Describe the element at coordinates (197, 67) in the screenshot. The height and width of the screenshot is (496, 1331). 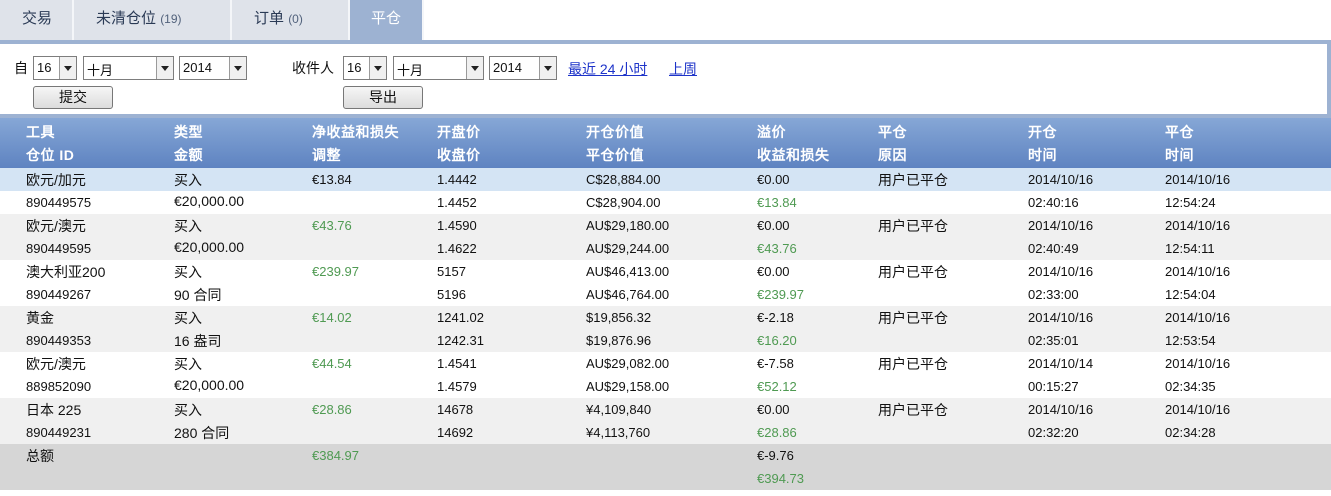
I see `select-value: 2014` at that location.